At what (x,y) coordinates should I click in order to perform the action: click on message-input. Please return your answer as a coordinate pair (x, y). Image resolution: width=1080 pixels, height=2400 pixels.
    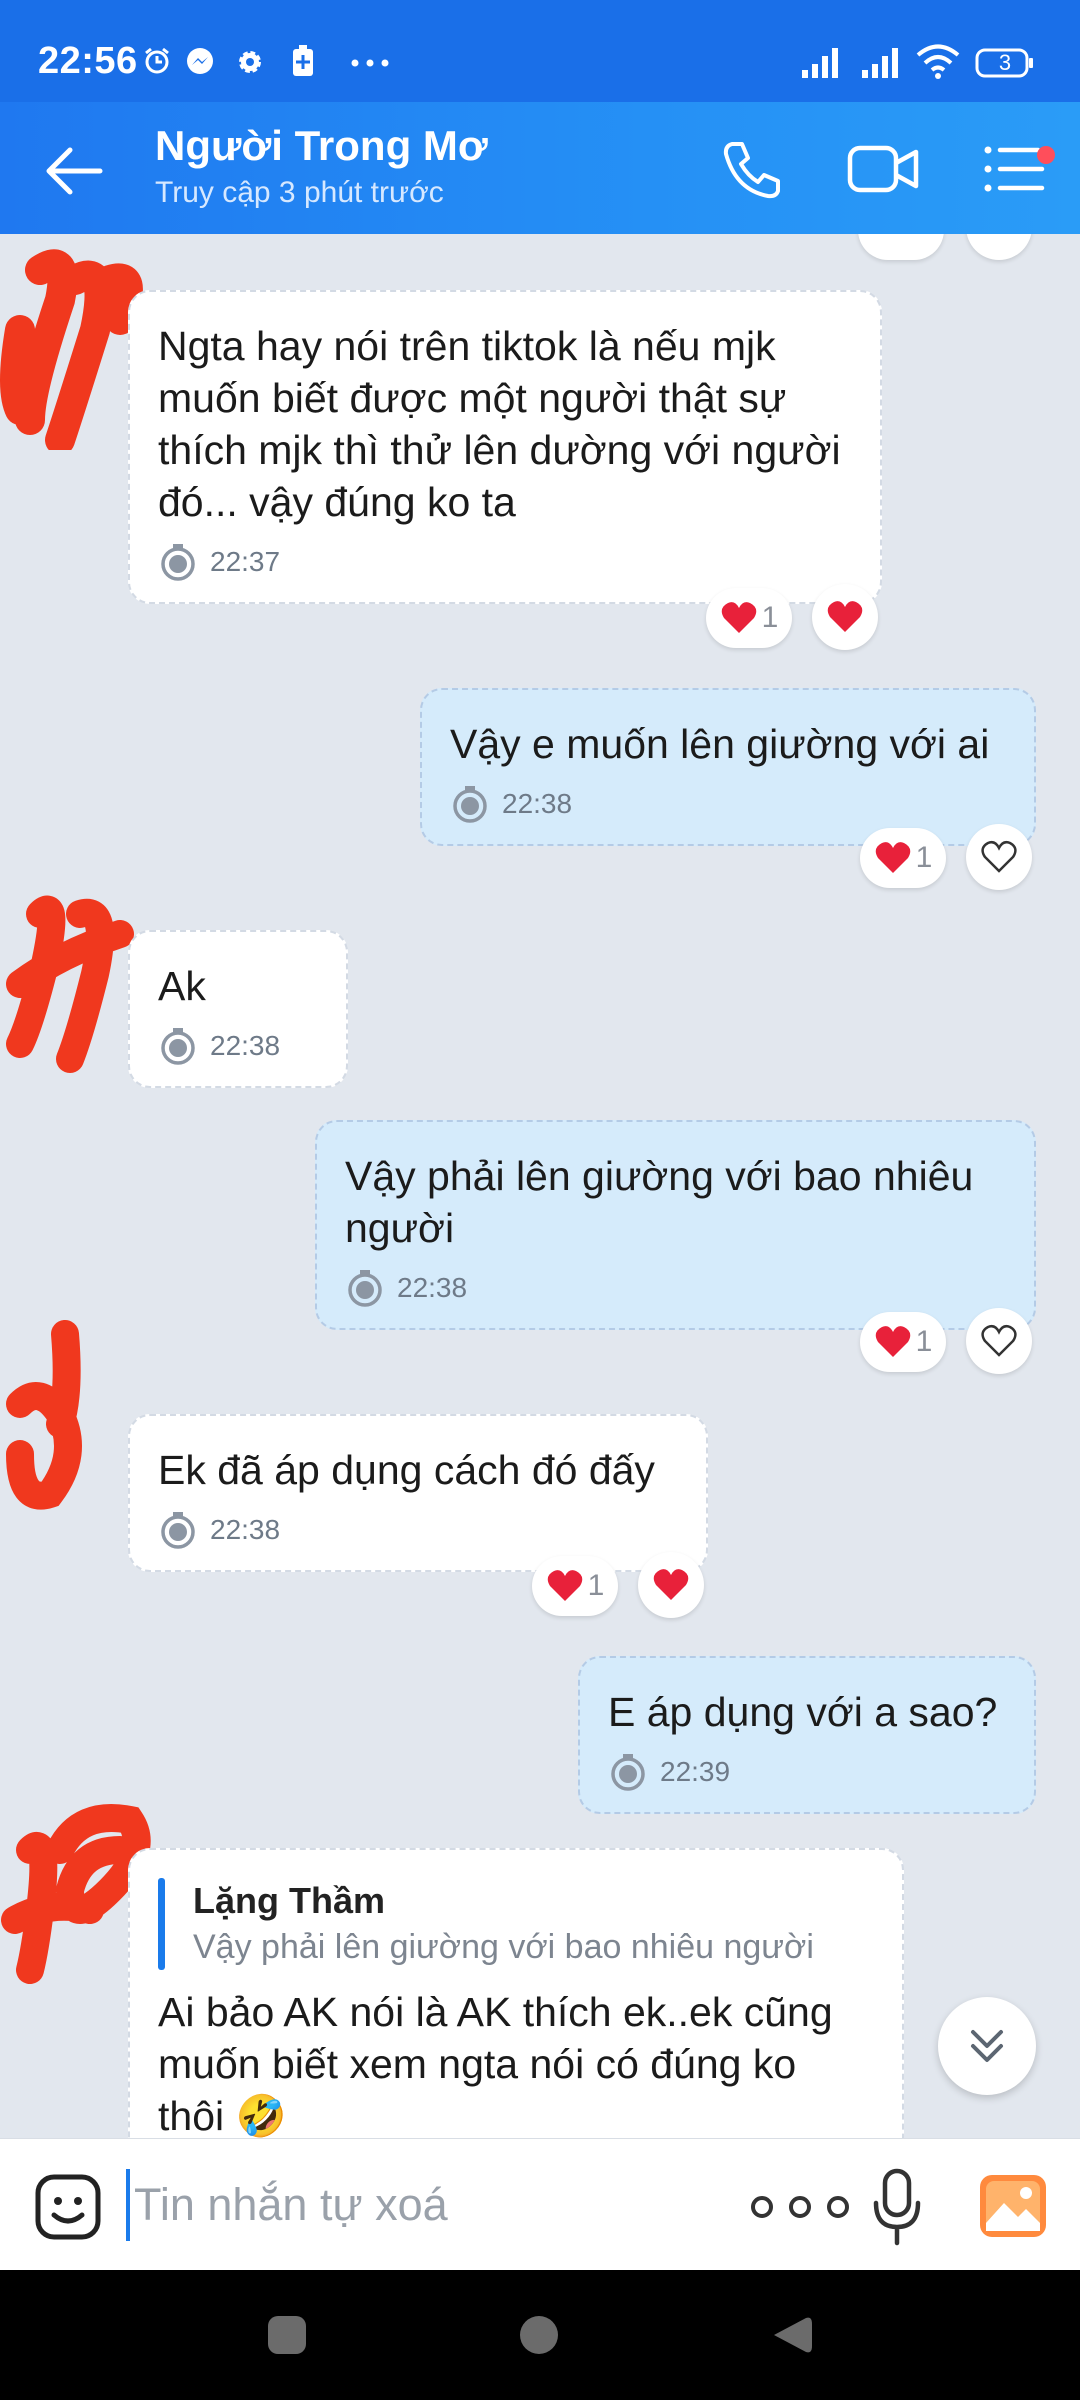
    Looking at the image, I should click on (416, 2205).